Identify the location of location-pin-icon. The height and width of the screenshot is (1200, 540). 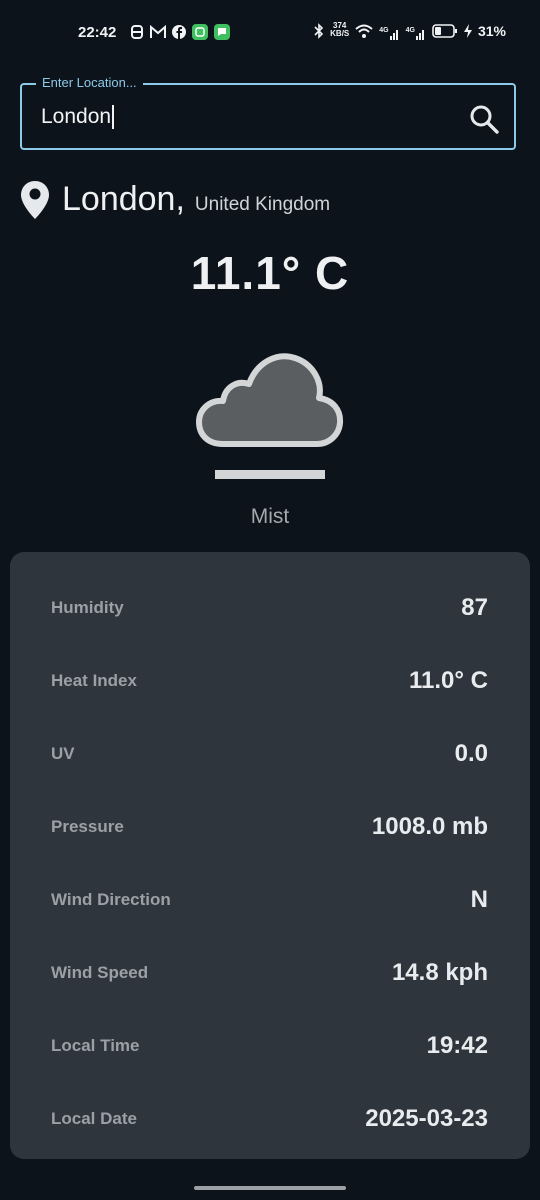
(35, 200).